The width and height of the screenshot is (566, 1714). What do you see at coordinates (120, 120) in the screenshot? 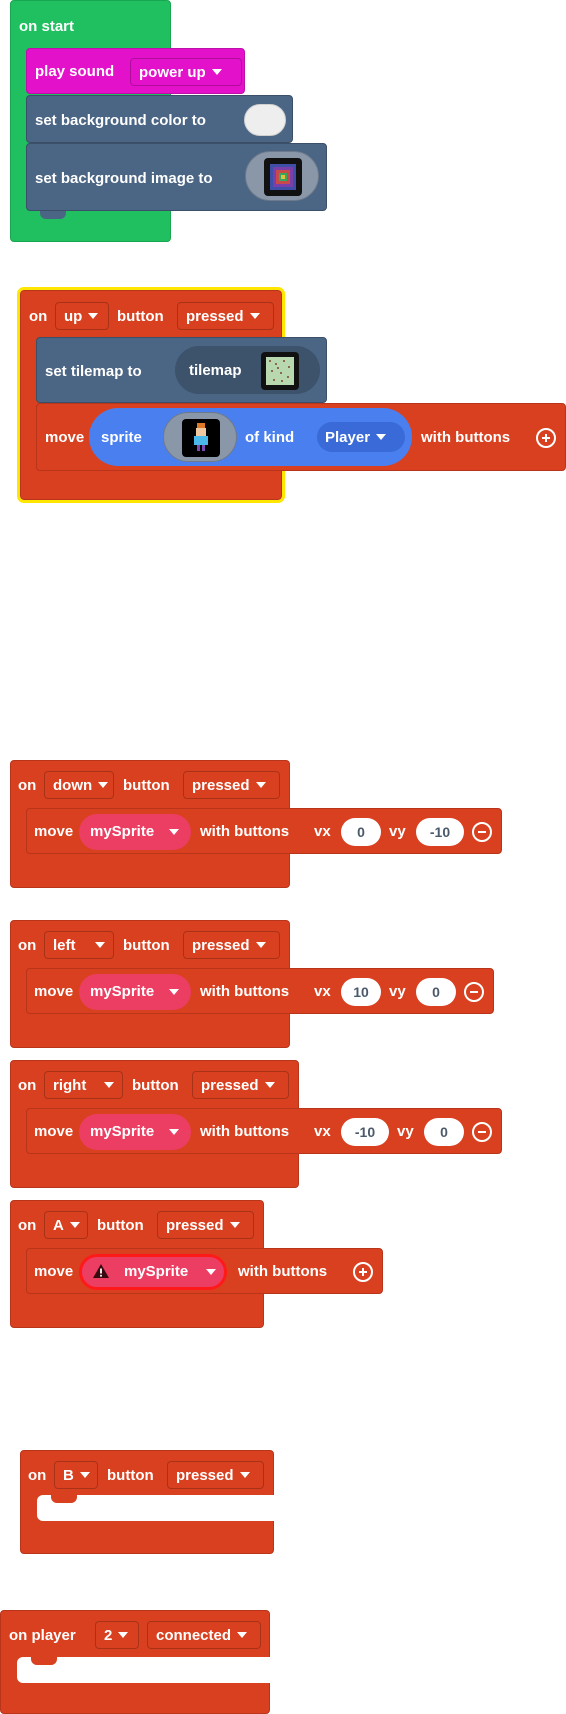
I see `set-background-color-label: set background color to` at bounding box center [120, 120].